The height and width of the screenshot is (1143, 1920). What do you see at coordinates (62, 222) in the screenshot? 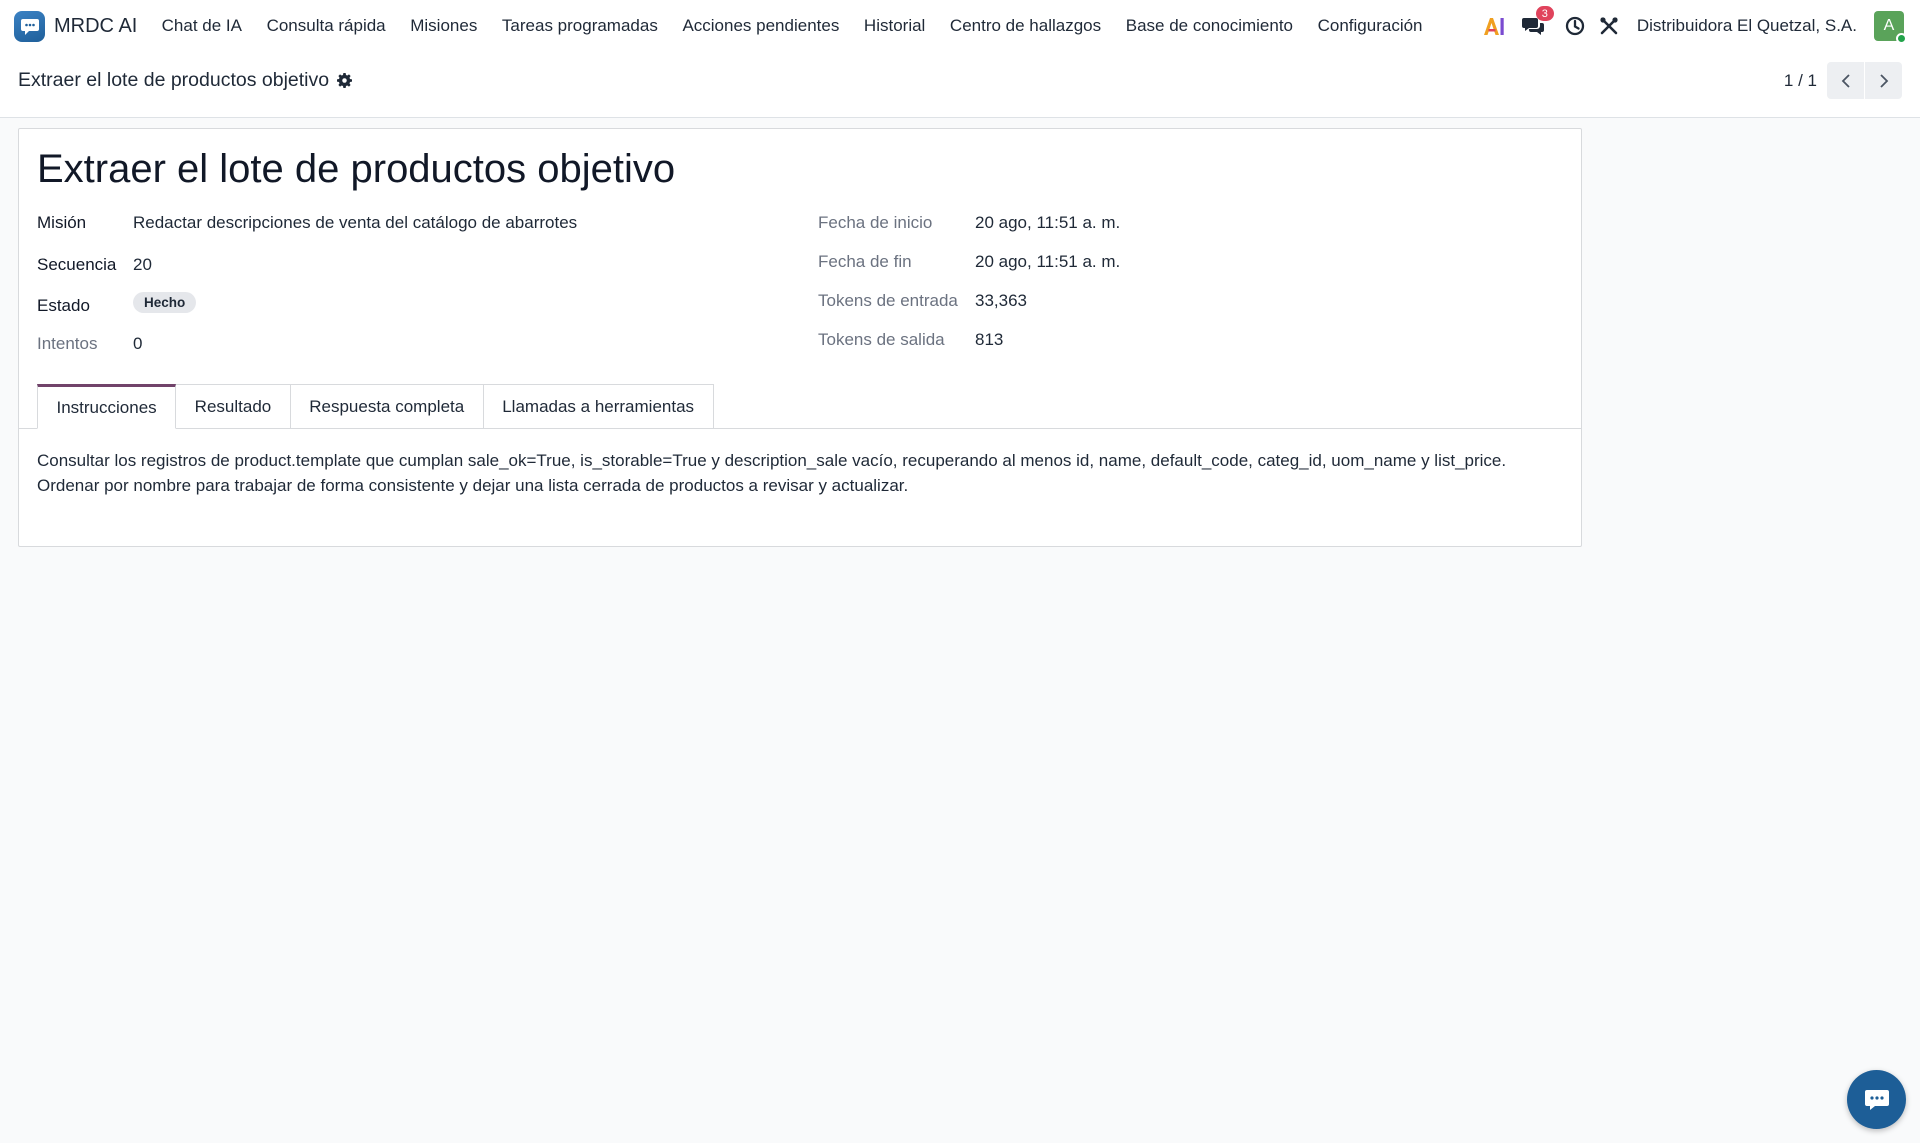
I see `field-label-mision: Misión` at bounding box center [62, 222].